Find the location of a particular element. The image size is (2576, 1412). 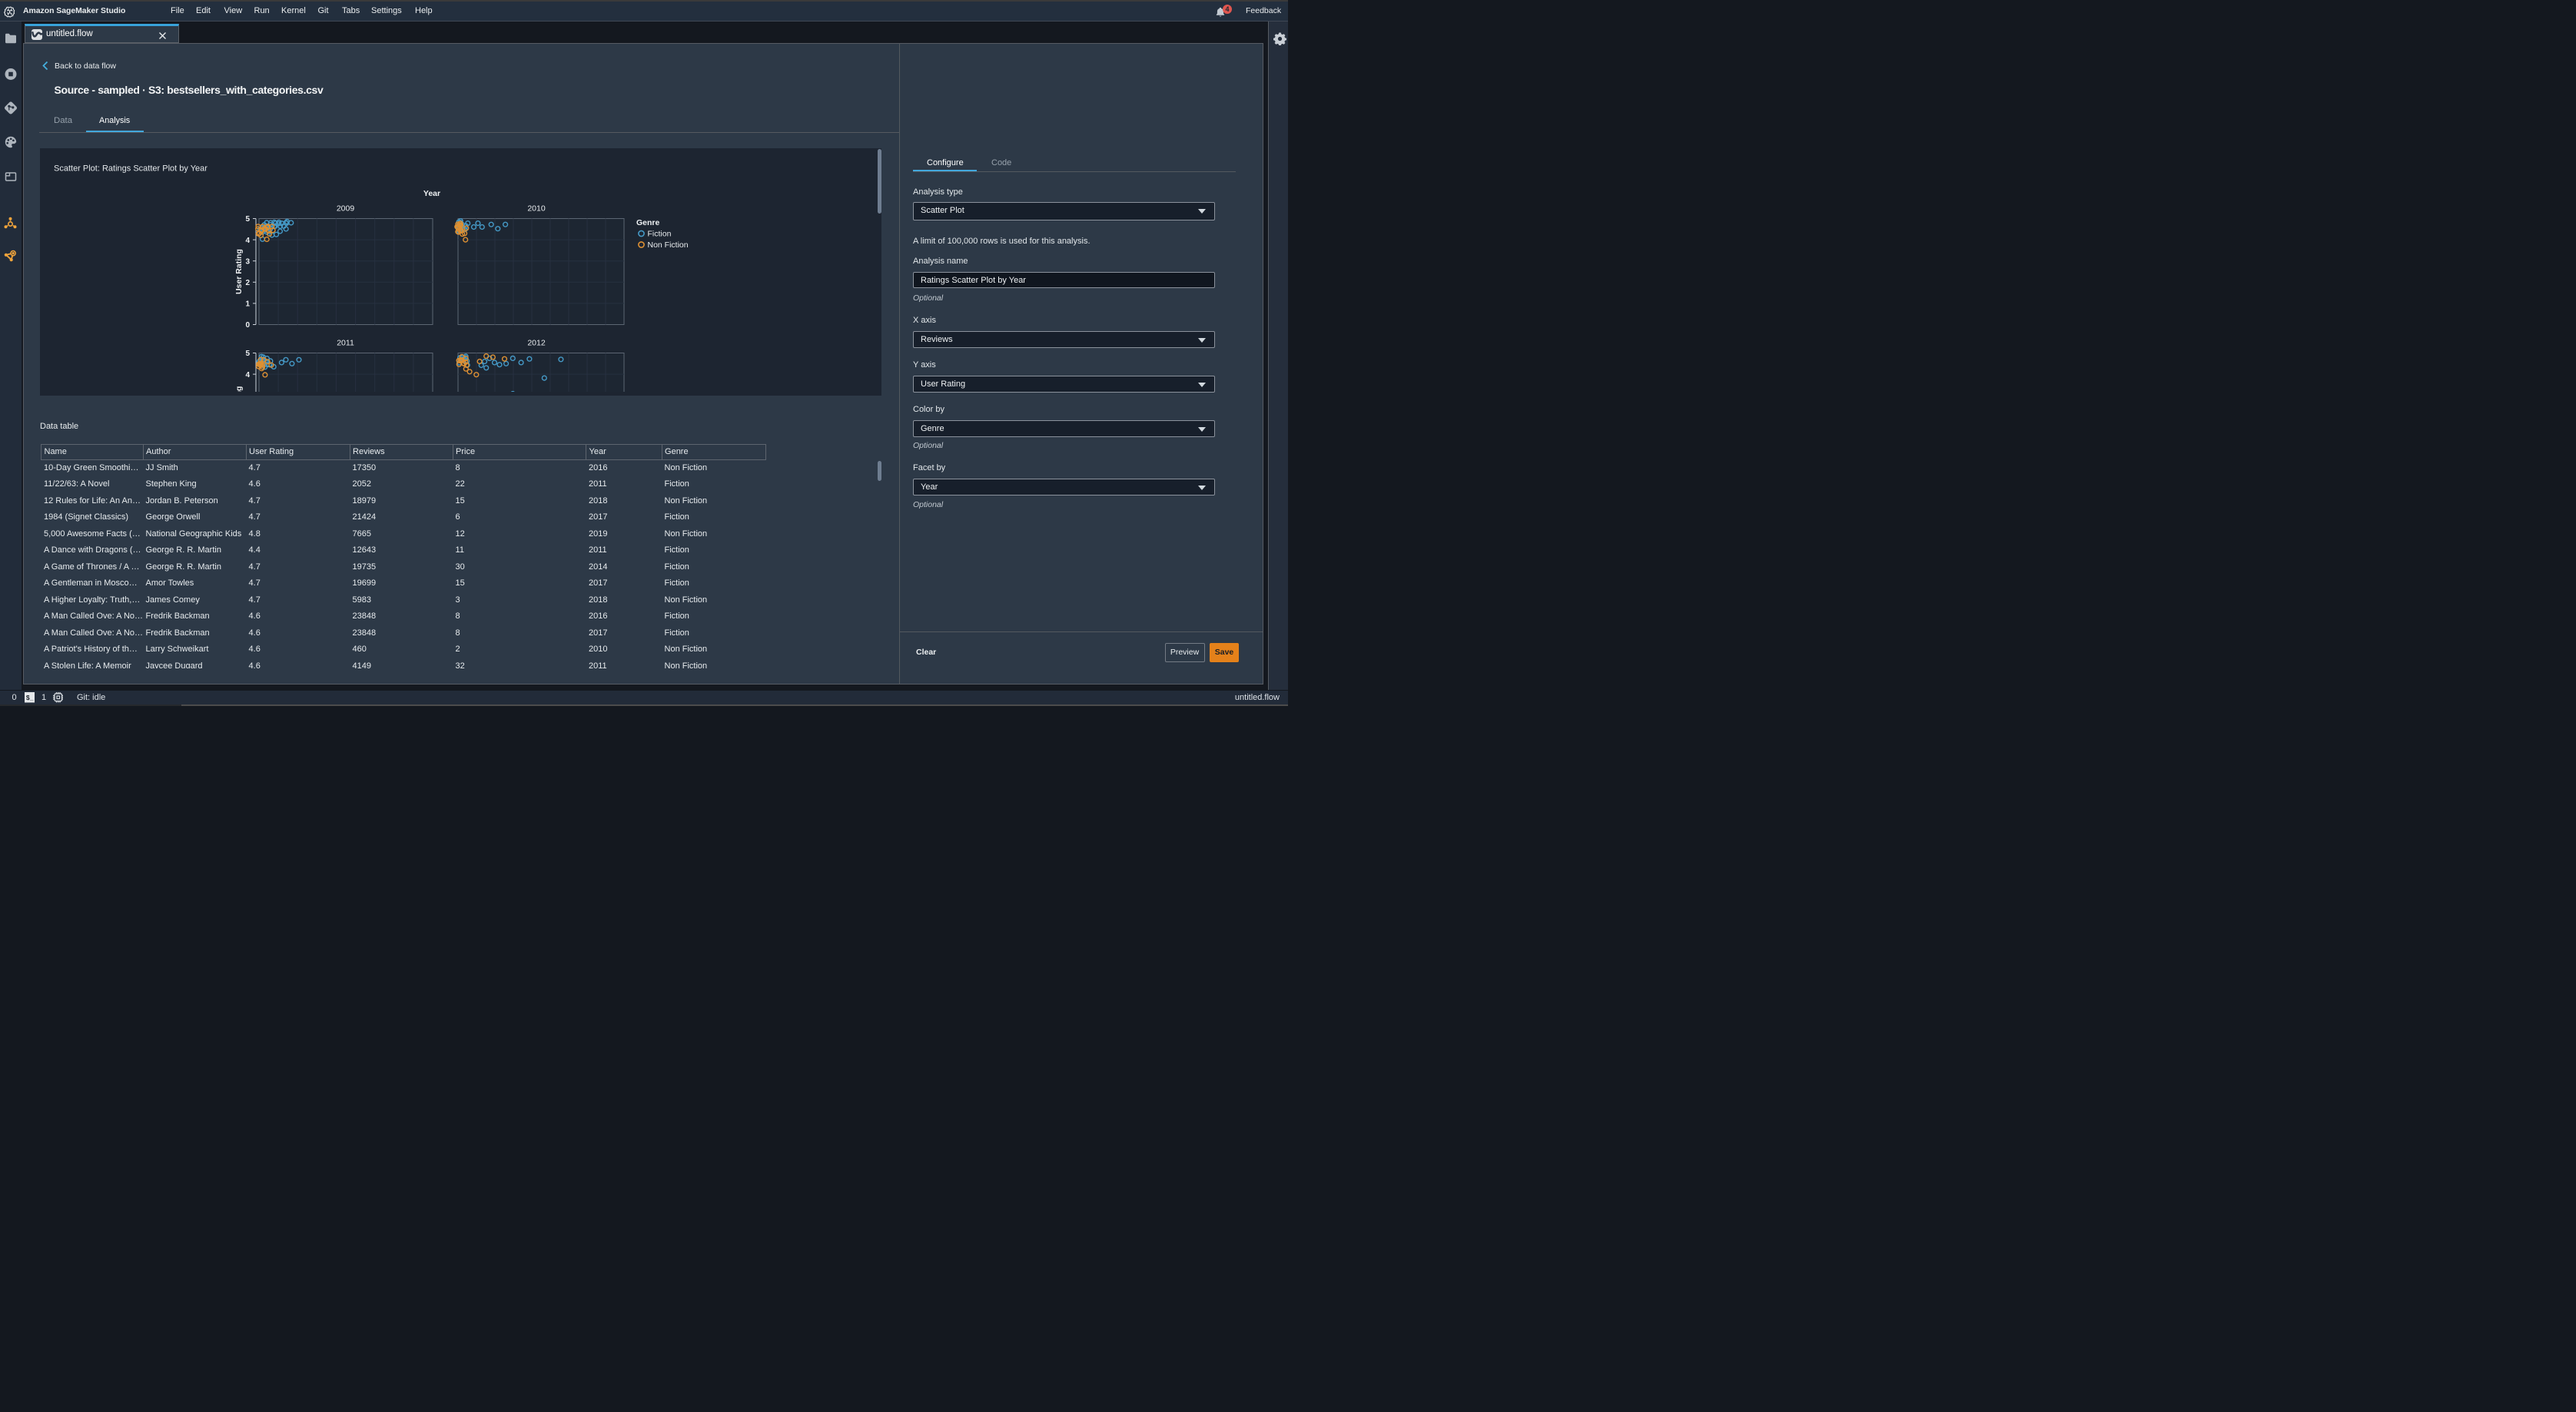

svg-text: Fiction is located at coordinates (660, 234).